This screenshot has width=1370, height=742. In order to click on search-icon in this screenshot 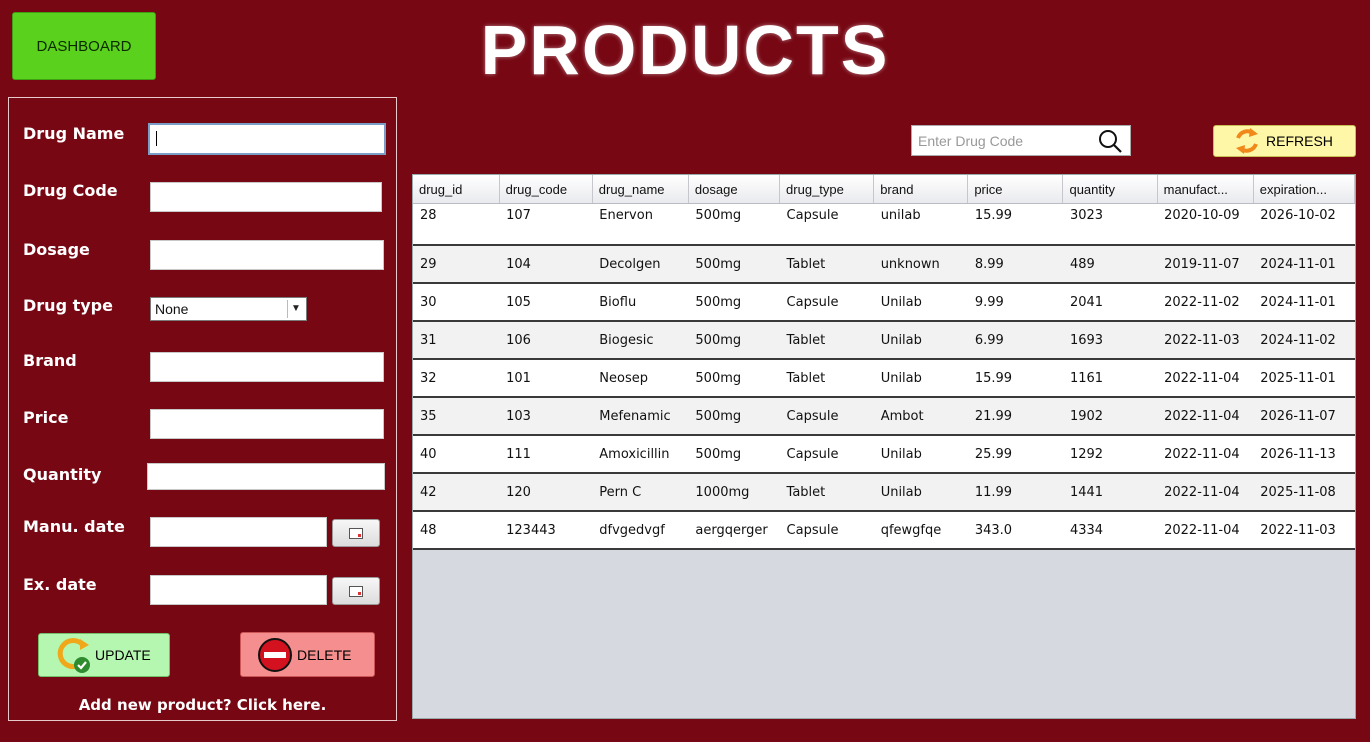, I will do `click(1110, 141)`.